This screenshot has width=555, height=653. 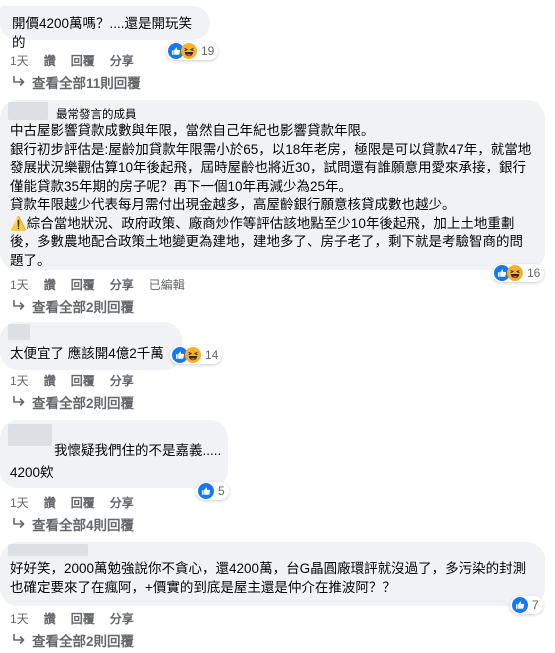 I want to click on reaction-count: 5, so click(x=221, y=491).